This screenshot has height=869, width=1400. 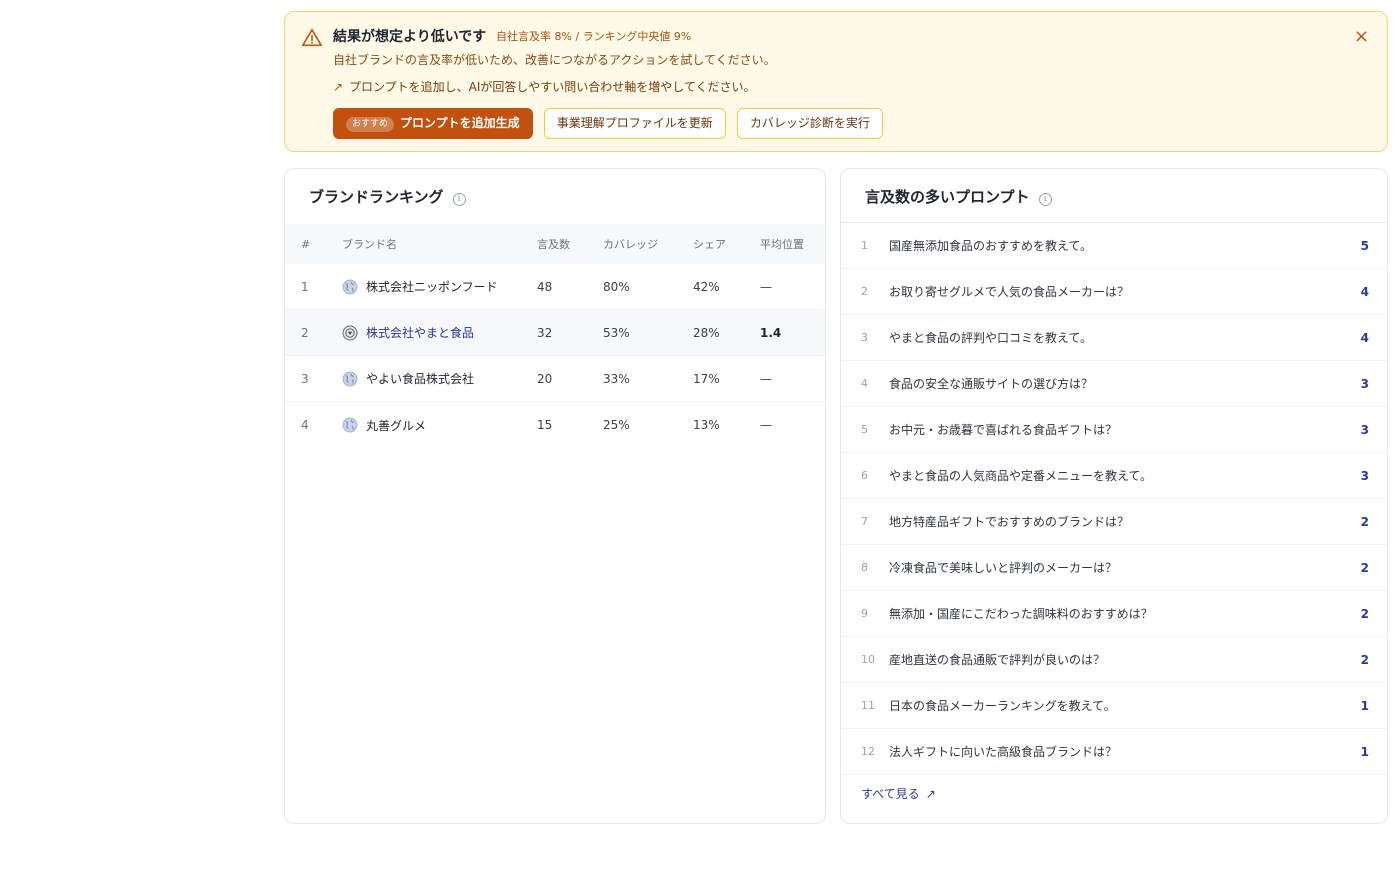 What do you see at coordinates (706, 378) in the screenshot?
I see `share-value: 17%` at bounding box center [706, 378].